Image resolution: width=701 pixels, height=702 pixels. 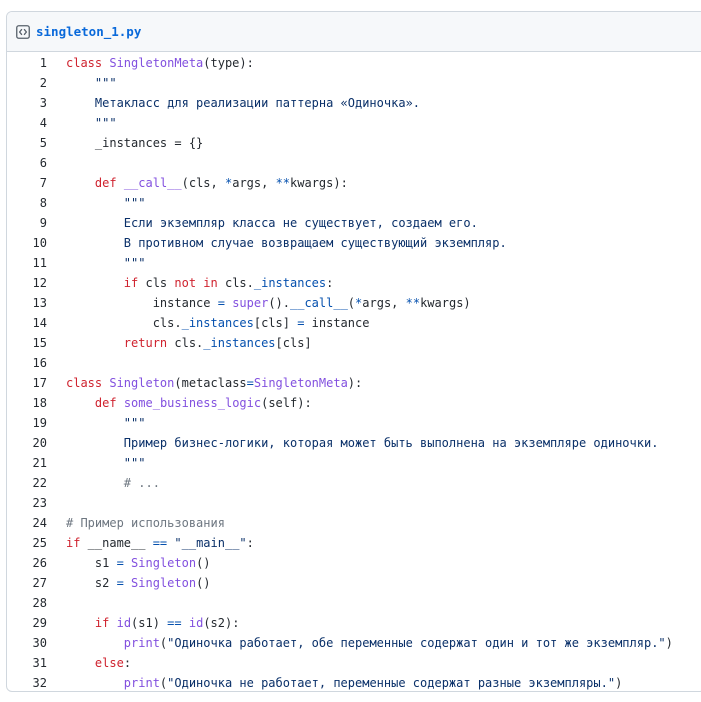 I want to click on code-text: _instances = {}, so click(x=125, y=143).